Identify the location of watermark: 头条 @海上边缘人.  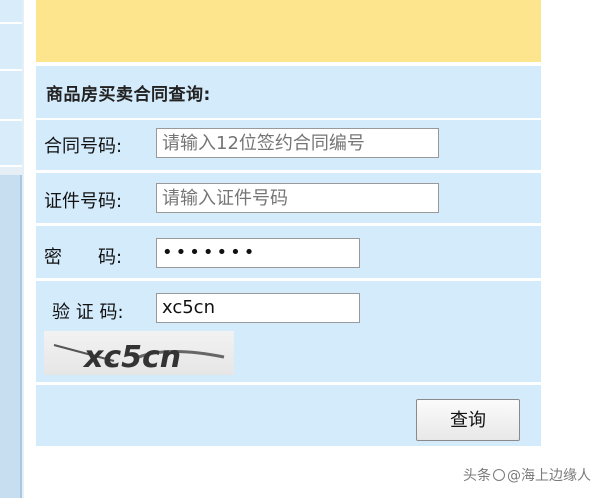
(527, 475).